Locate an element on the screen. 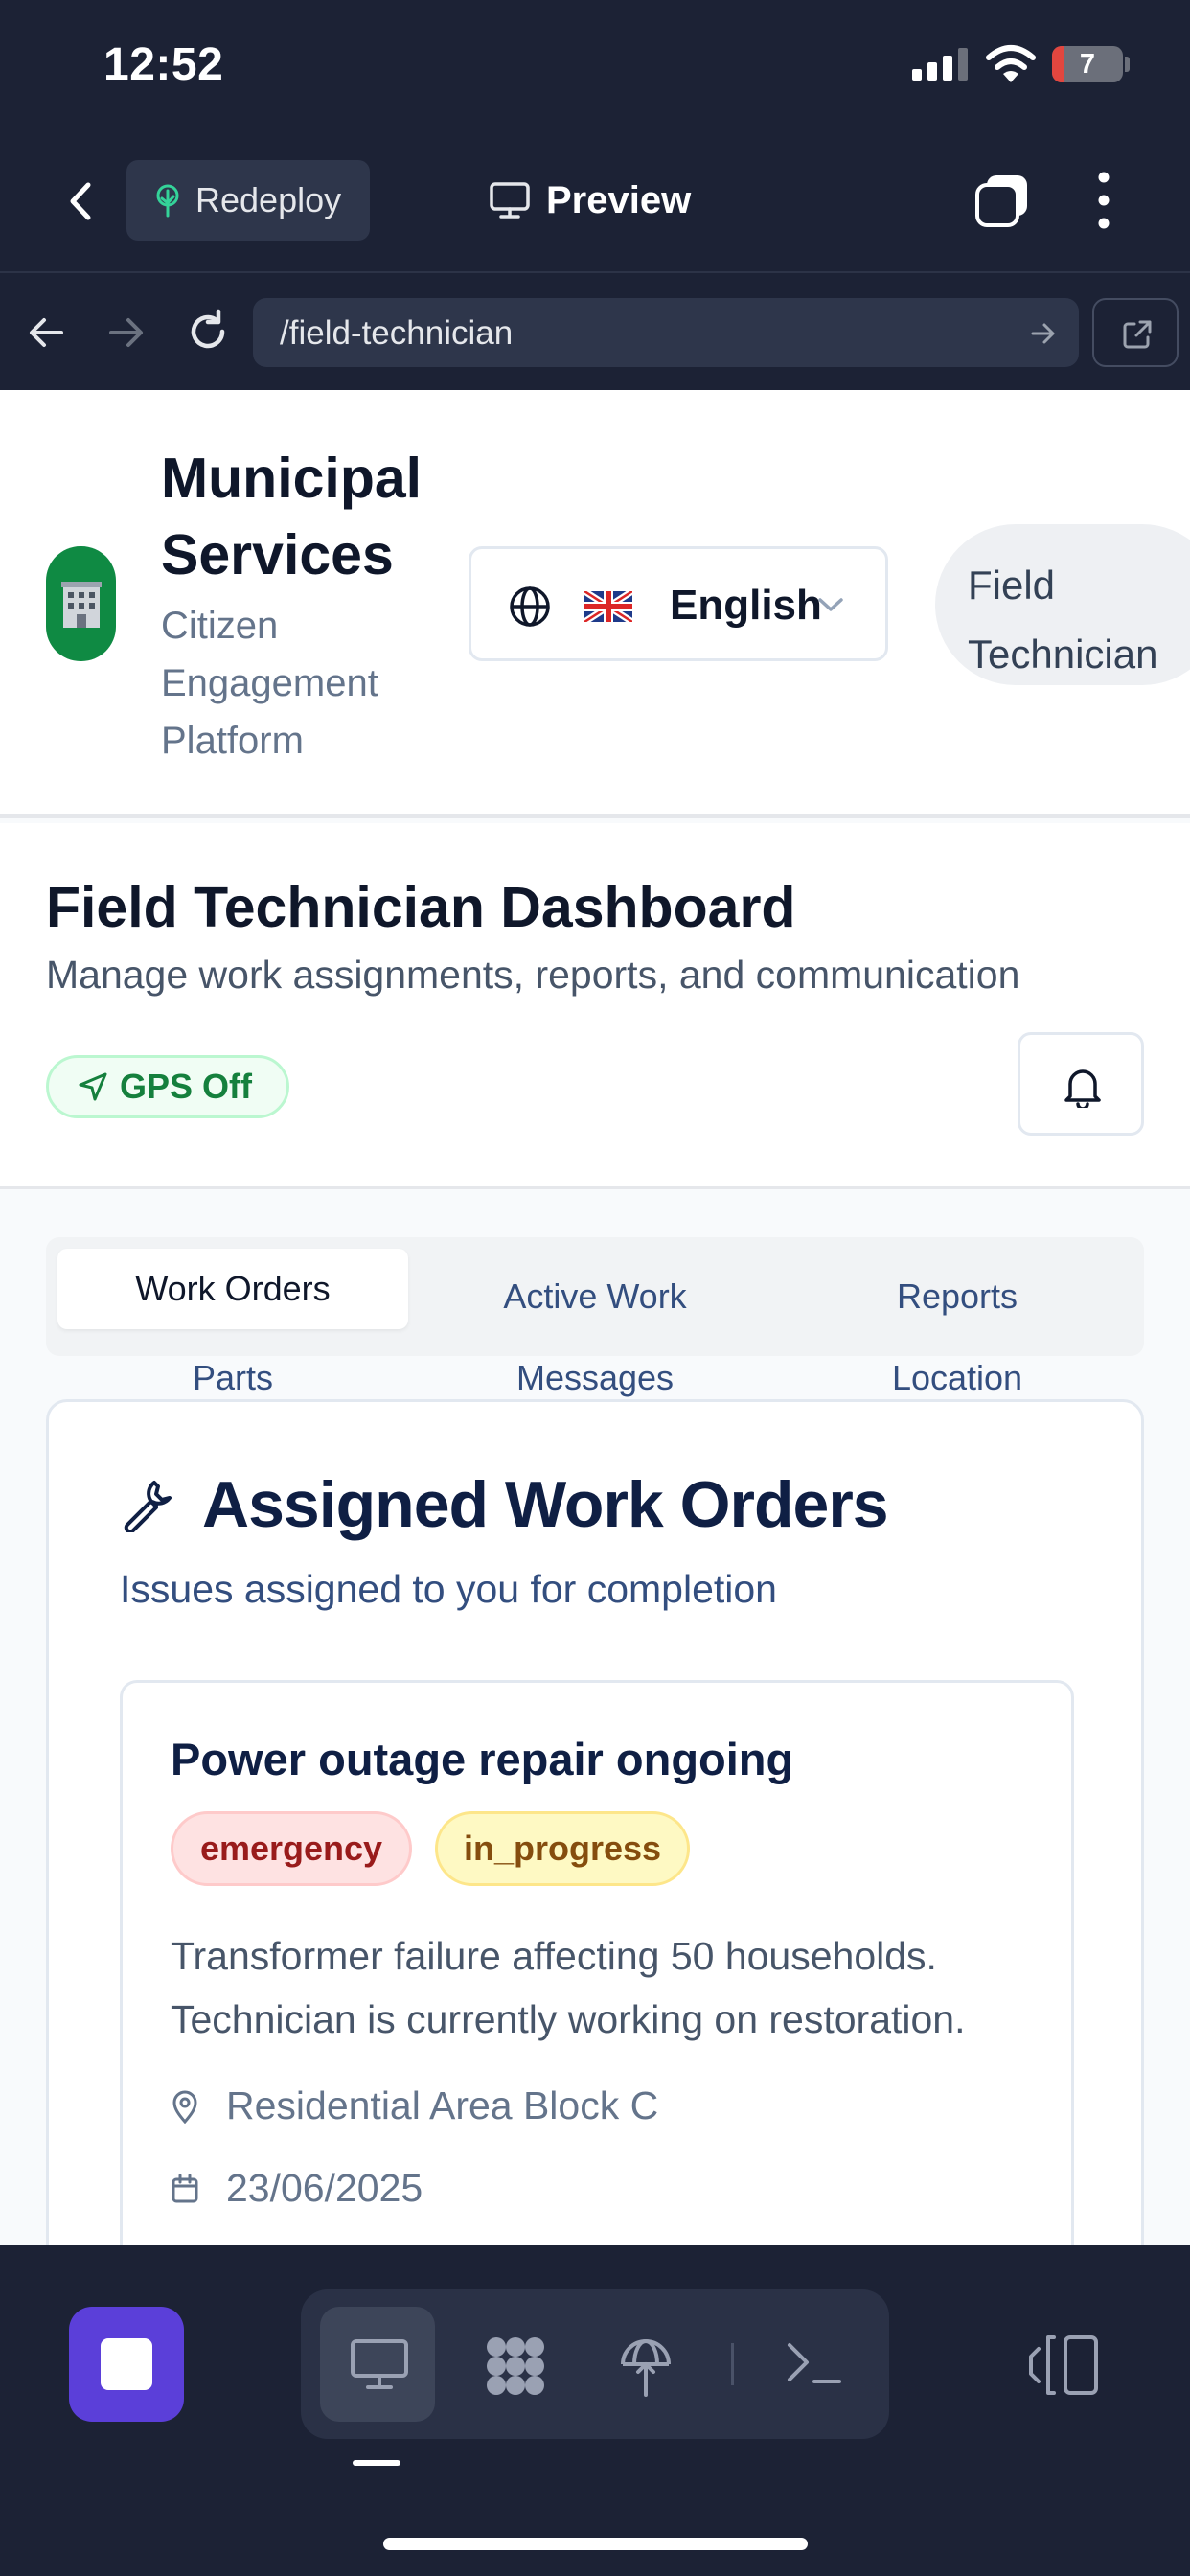  browser-bar: /field-technician is located at coordinates (595, 331).